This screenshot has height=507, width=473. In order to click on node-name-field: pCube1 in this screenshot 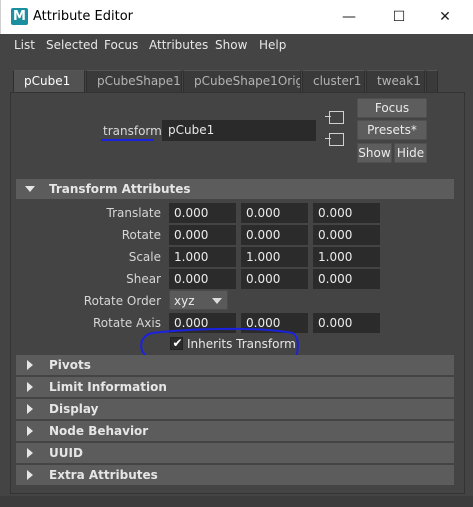, I will do `click(239, 130)`.